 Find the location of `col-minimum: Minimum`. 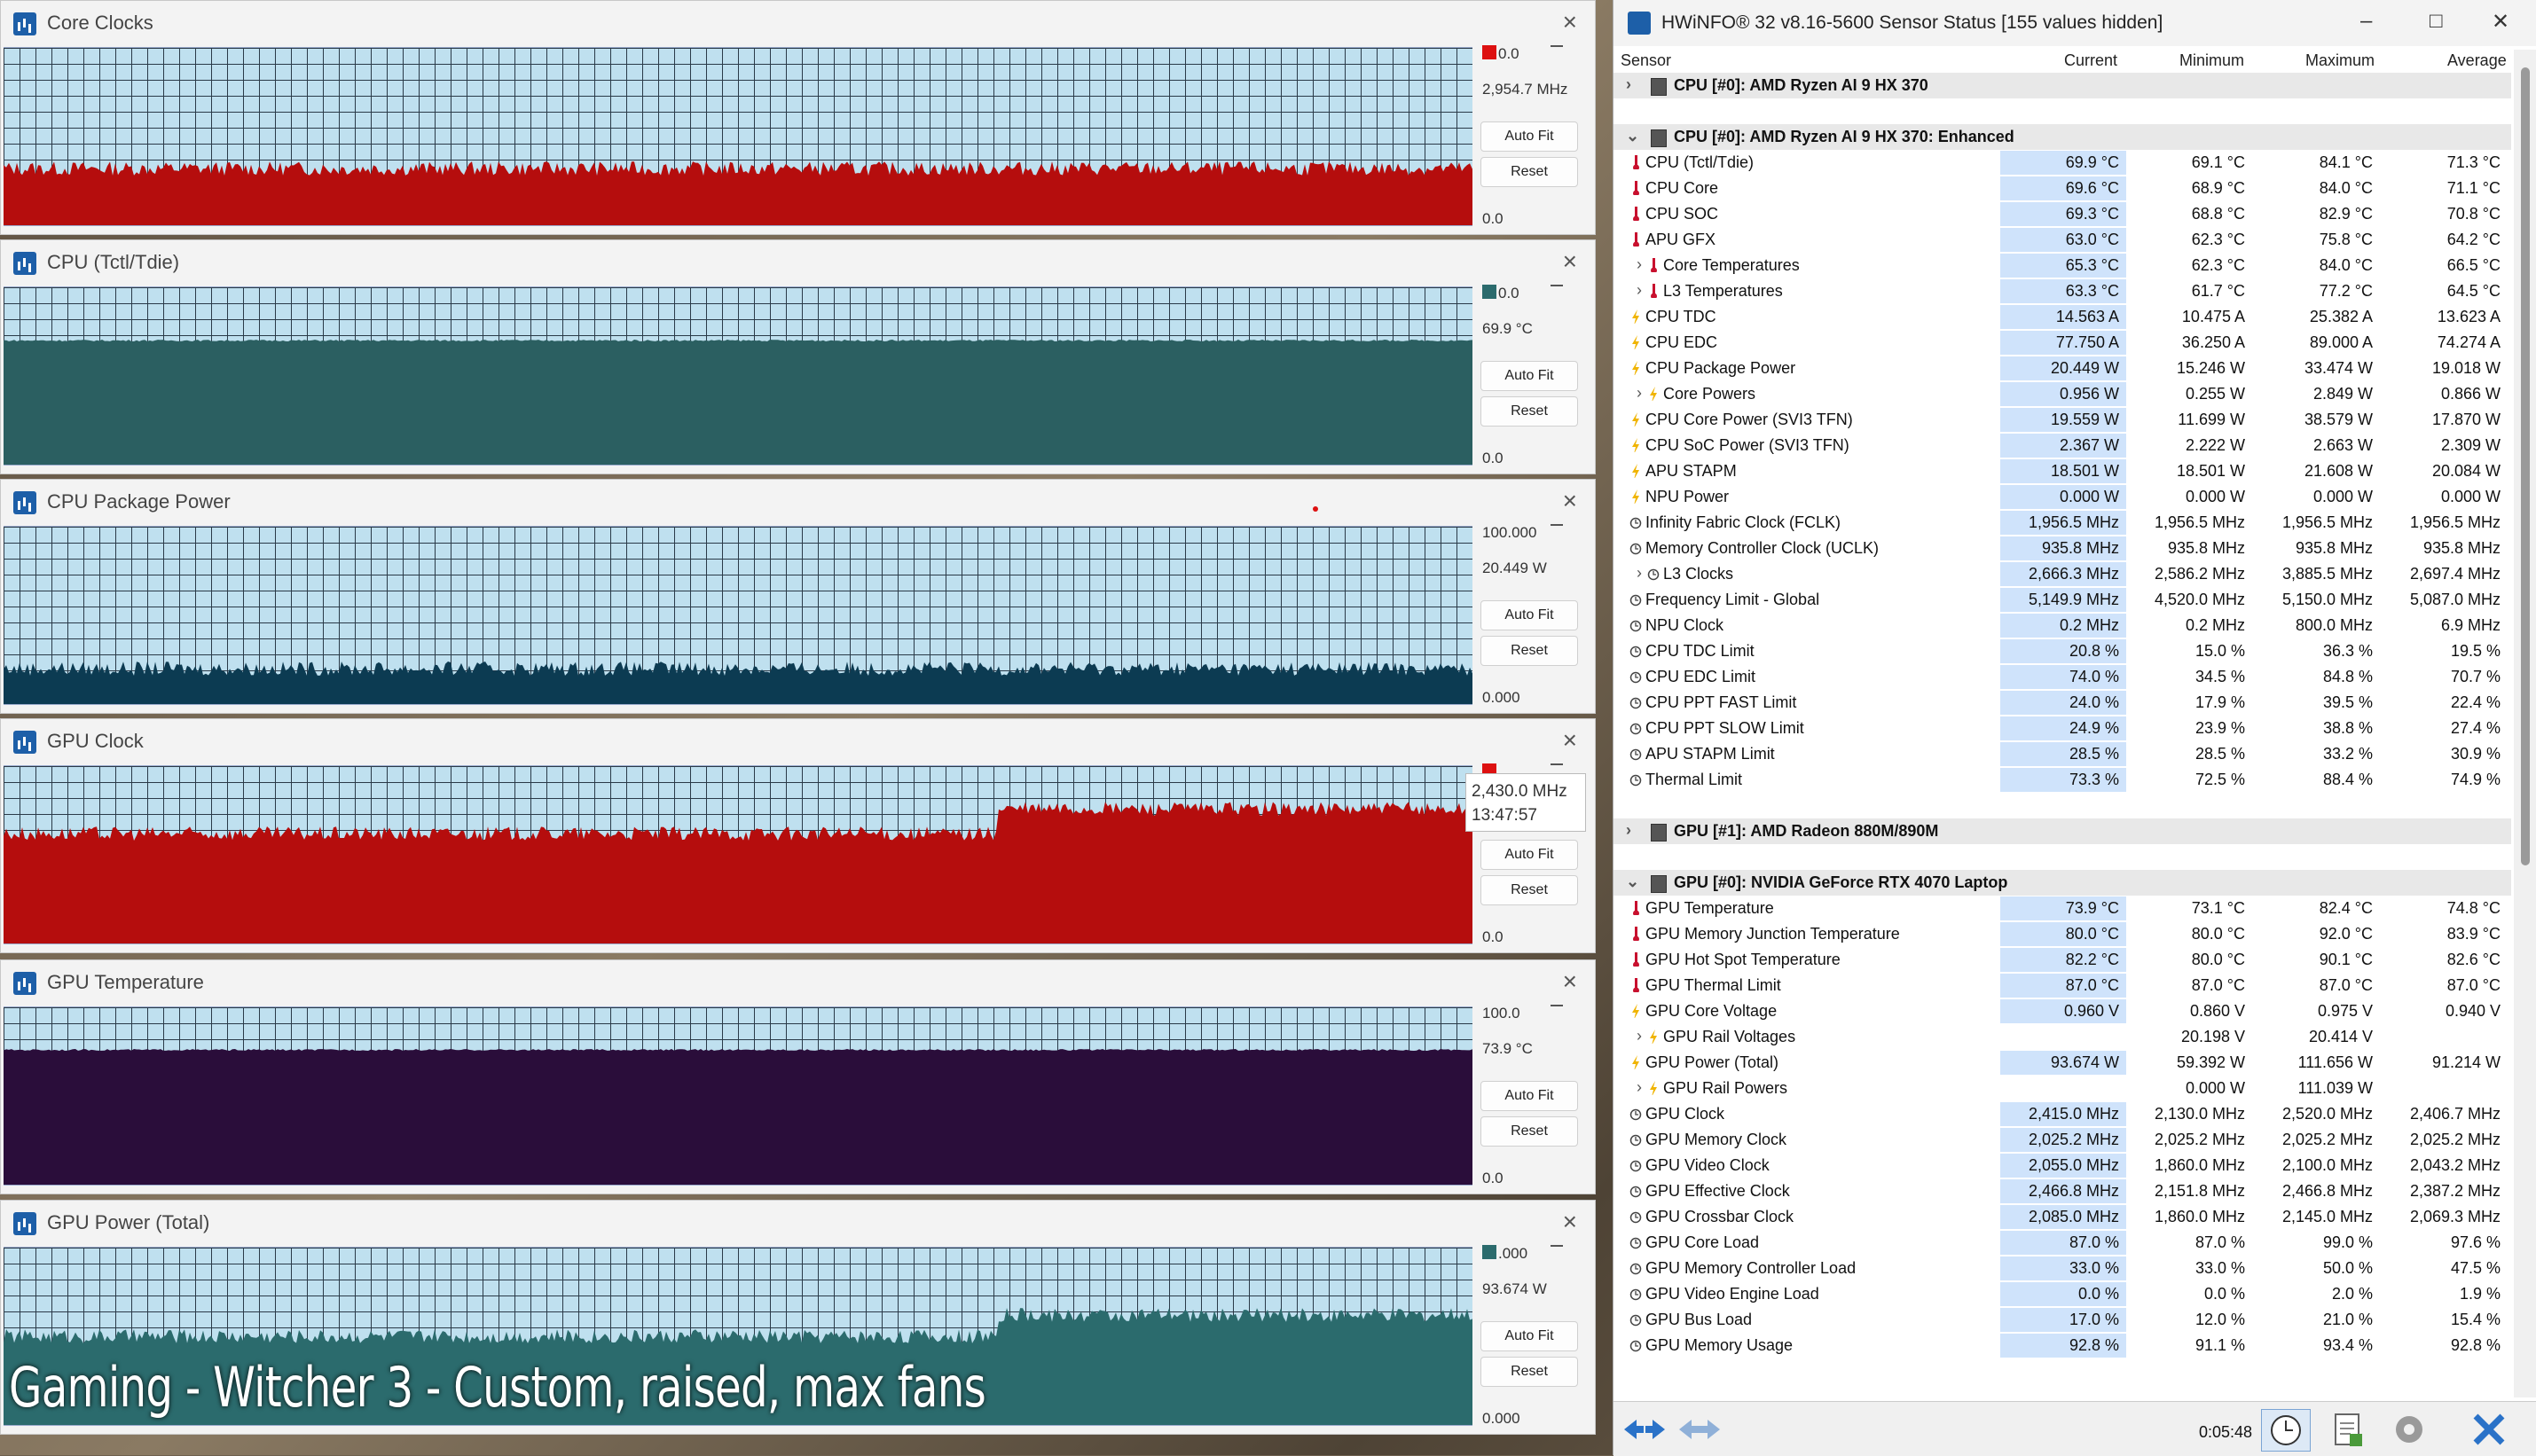

col-minimum: Minimum is located at coordinates (2211, 60).